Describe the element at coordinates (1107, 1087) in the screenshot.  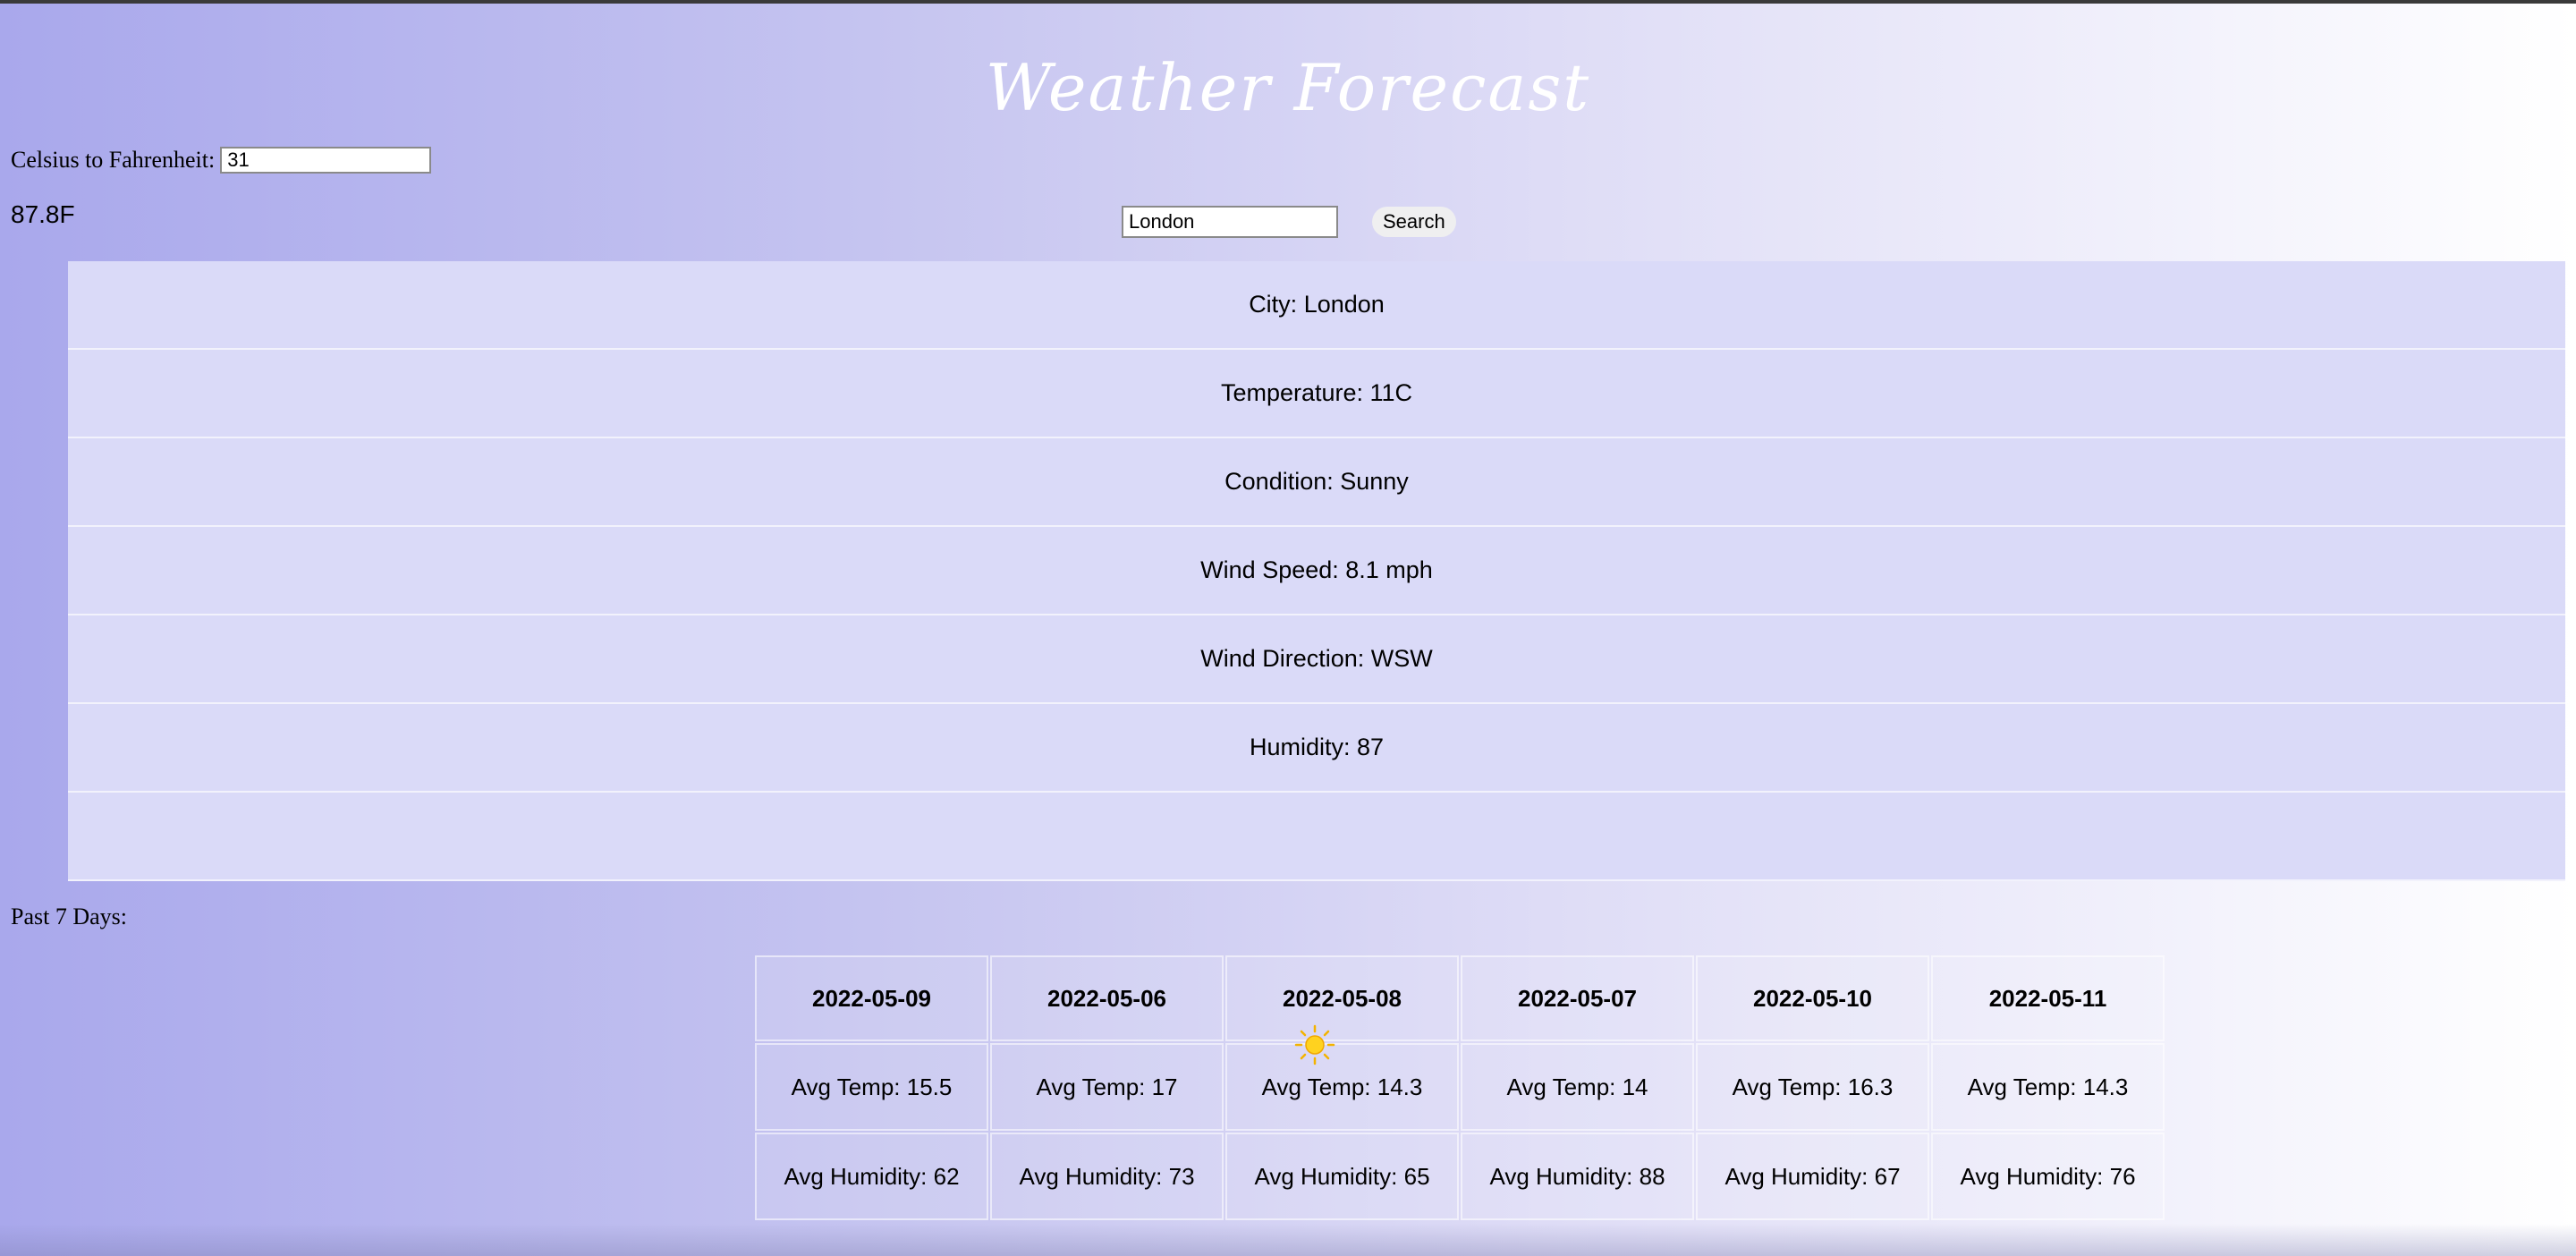
I see `past-day-avg-temp: Avg Temp: 17` at that location.